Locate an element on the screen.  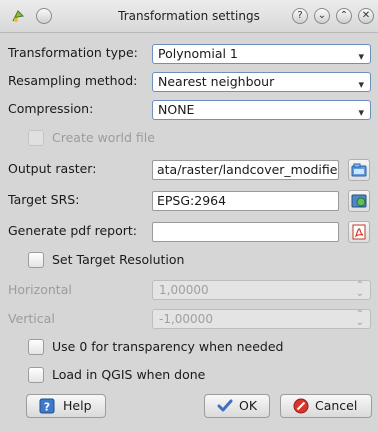
resampling-method-value: Nearest neighbour is located at coordinates (216, 81).